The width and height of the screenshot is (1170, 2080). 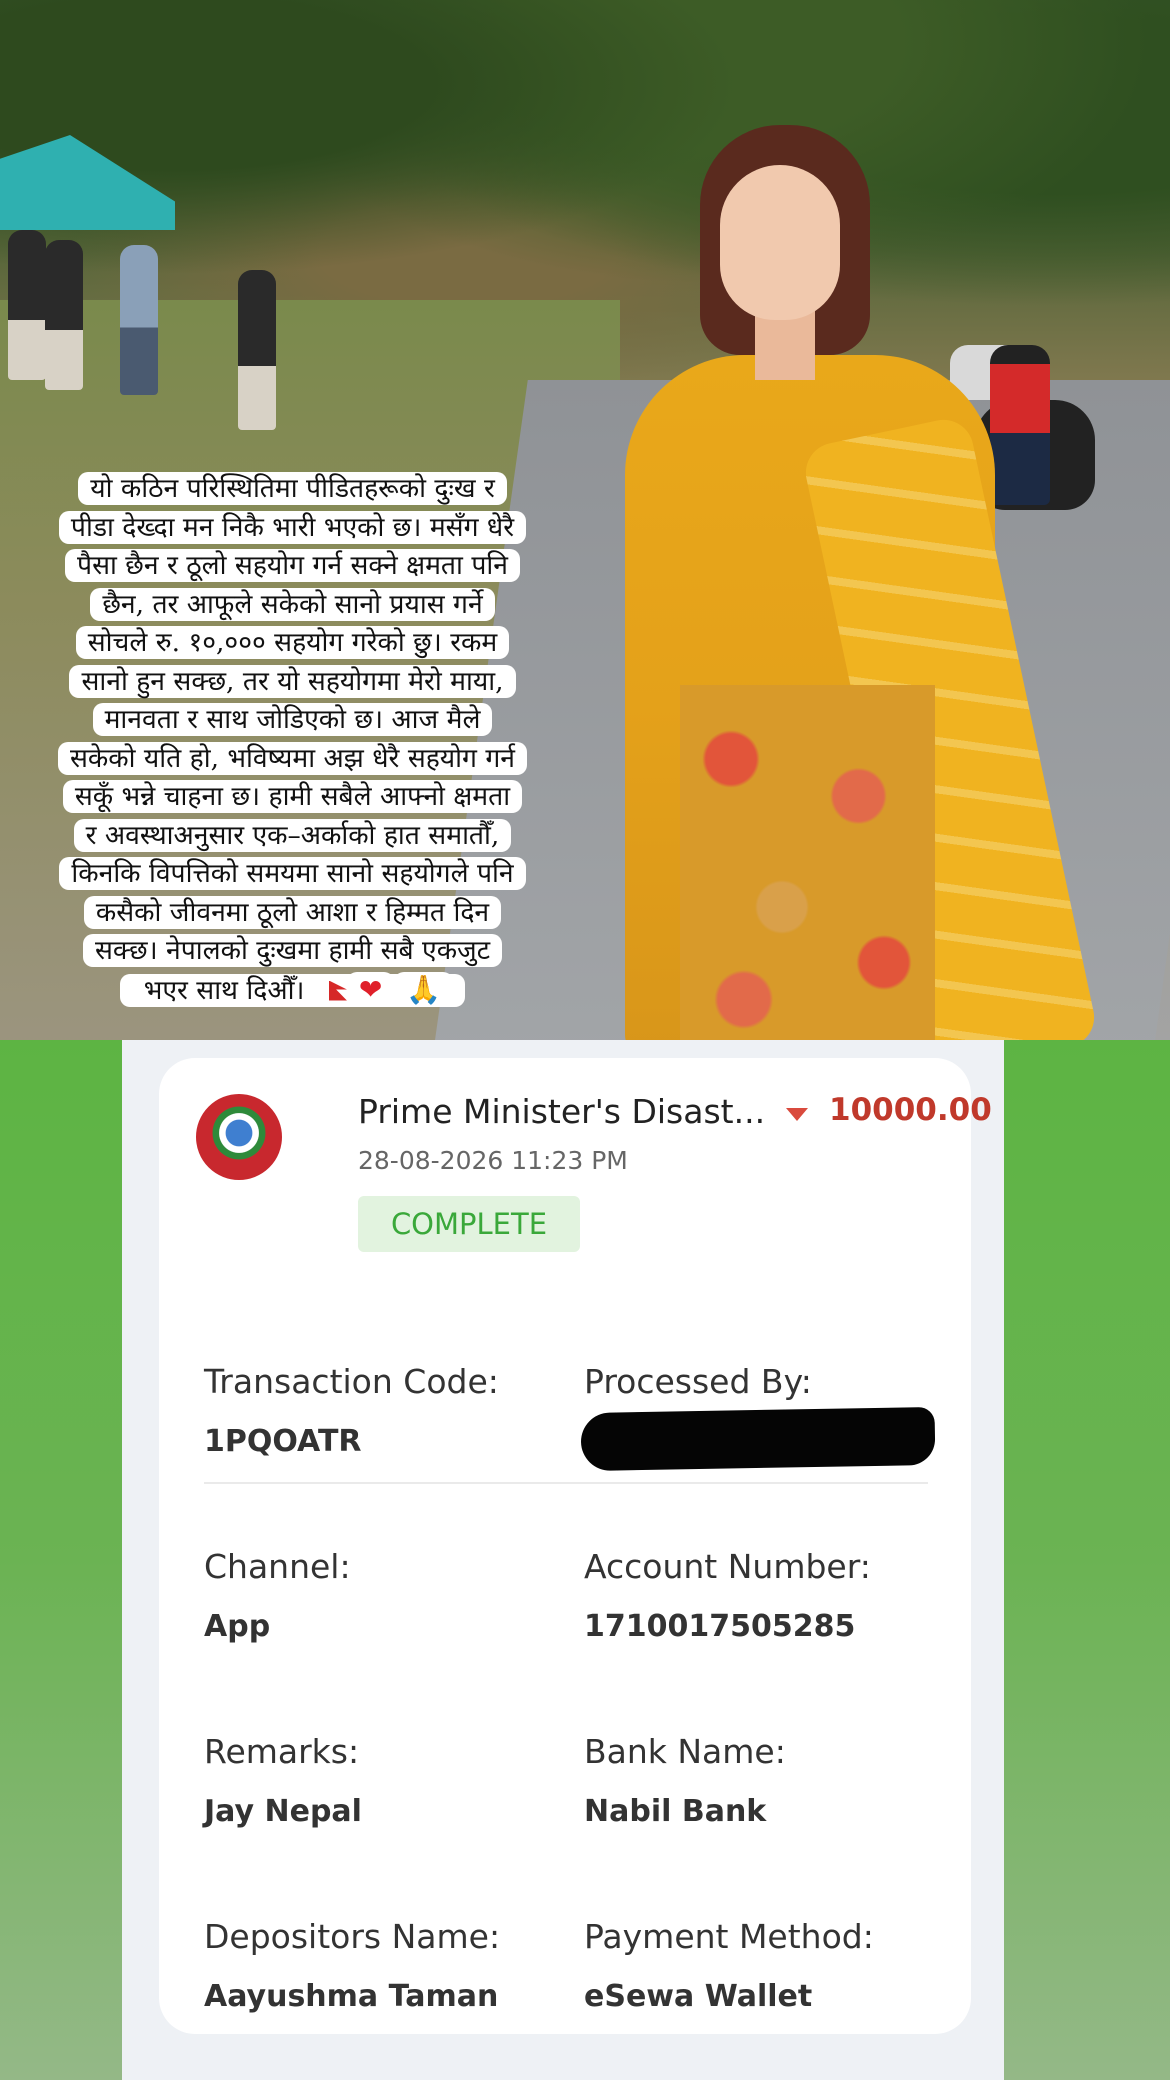 I want to click on caption-line: सोचले रु. १०,००० सहयोग गरेको छु। रकम, so click(x=292, y=642).